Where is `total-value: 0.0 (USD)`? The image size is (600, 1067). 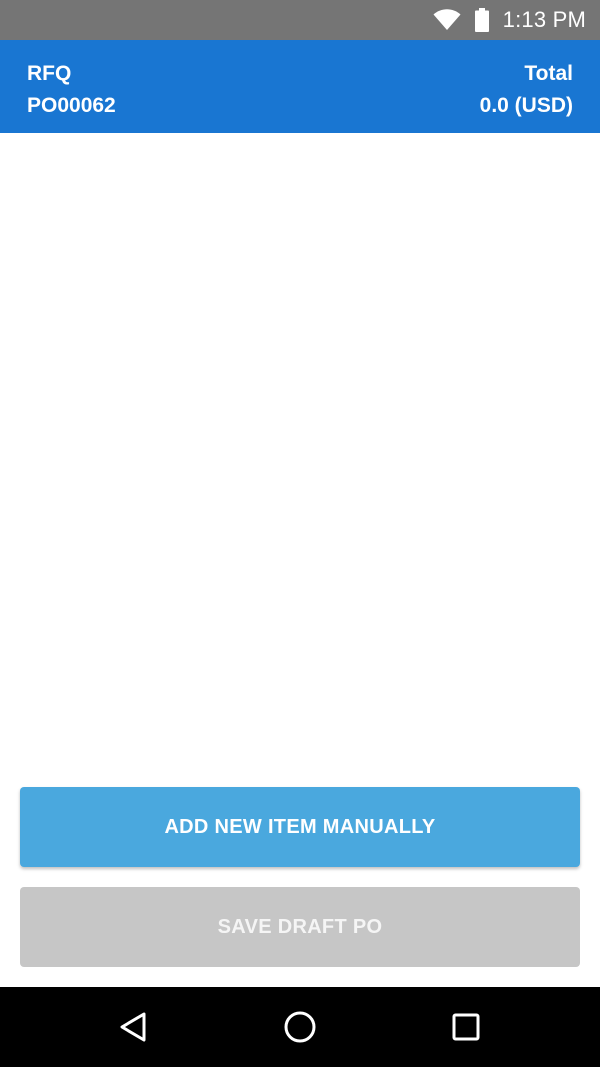
total-value: 0.0 (USD) is located at coordinates (526, 105).